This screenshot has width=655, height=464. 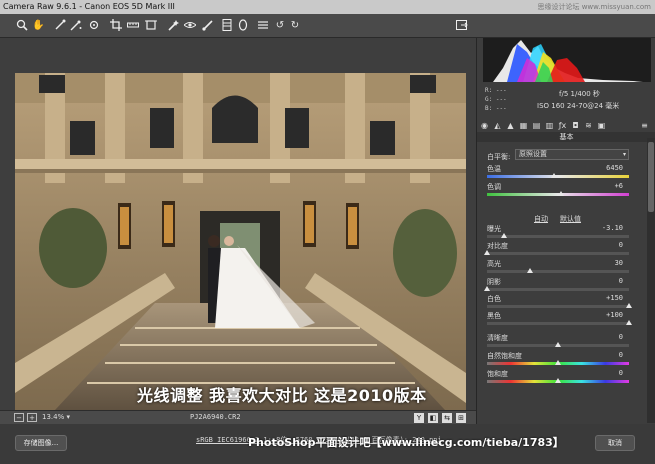 What do you see at coordinates (523, 125) in the screenshot?
I see `tab-hsl-icon: ▦` at bounding box center [523, 125].